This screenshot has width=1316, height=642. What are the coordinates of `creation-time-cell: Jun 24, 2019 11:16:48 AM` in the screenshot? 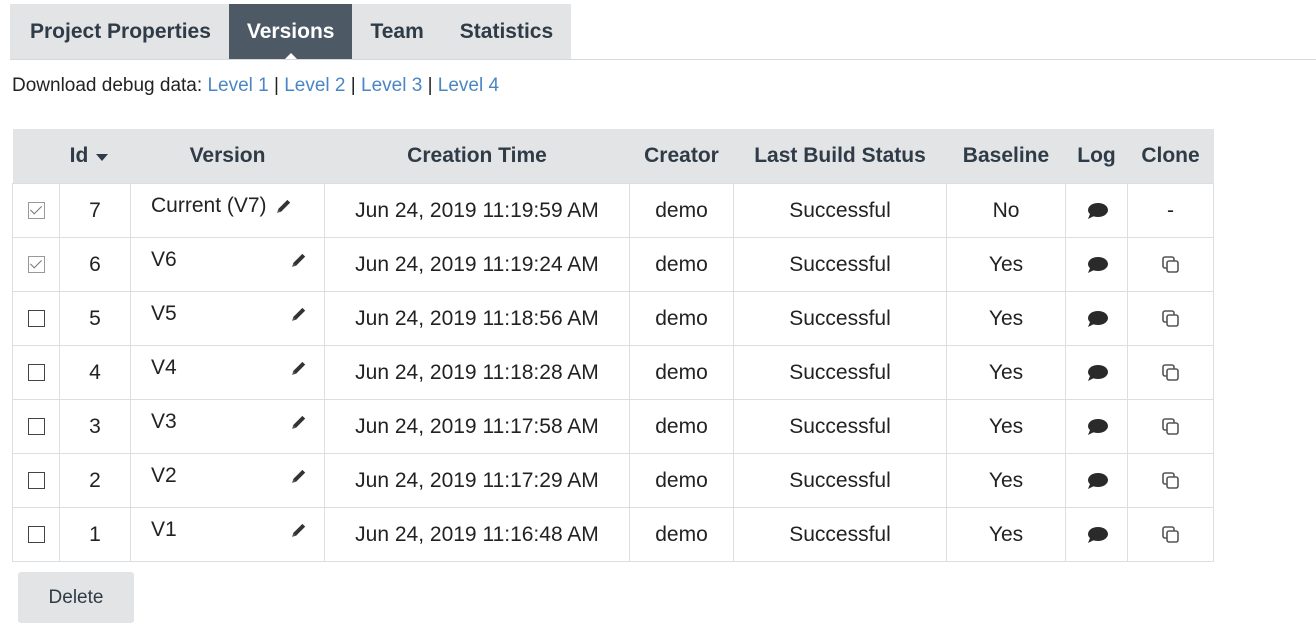 It's located at (477, 534).